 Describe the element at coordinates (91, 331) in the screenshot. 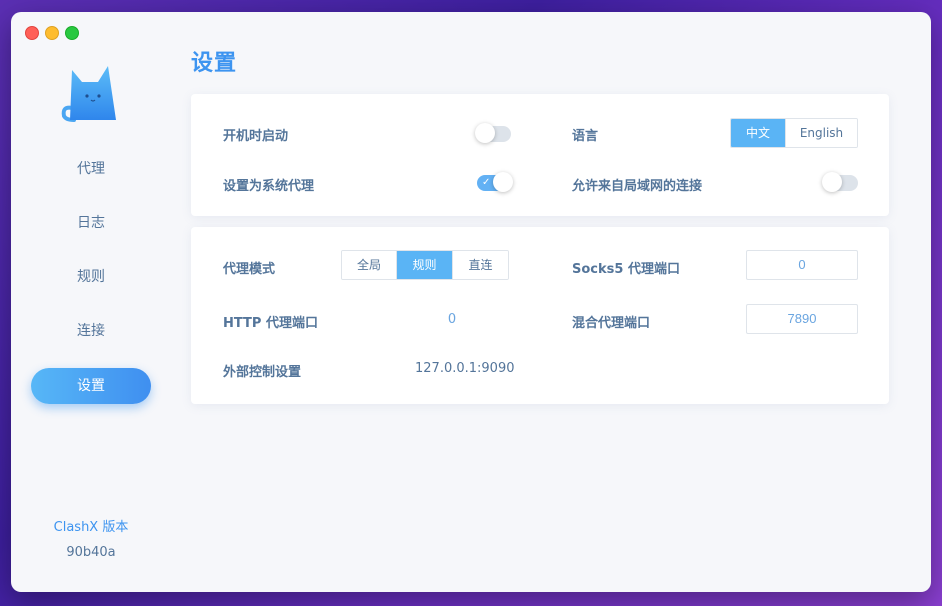

I see `sidebar-item-connections: 连接` at that location.